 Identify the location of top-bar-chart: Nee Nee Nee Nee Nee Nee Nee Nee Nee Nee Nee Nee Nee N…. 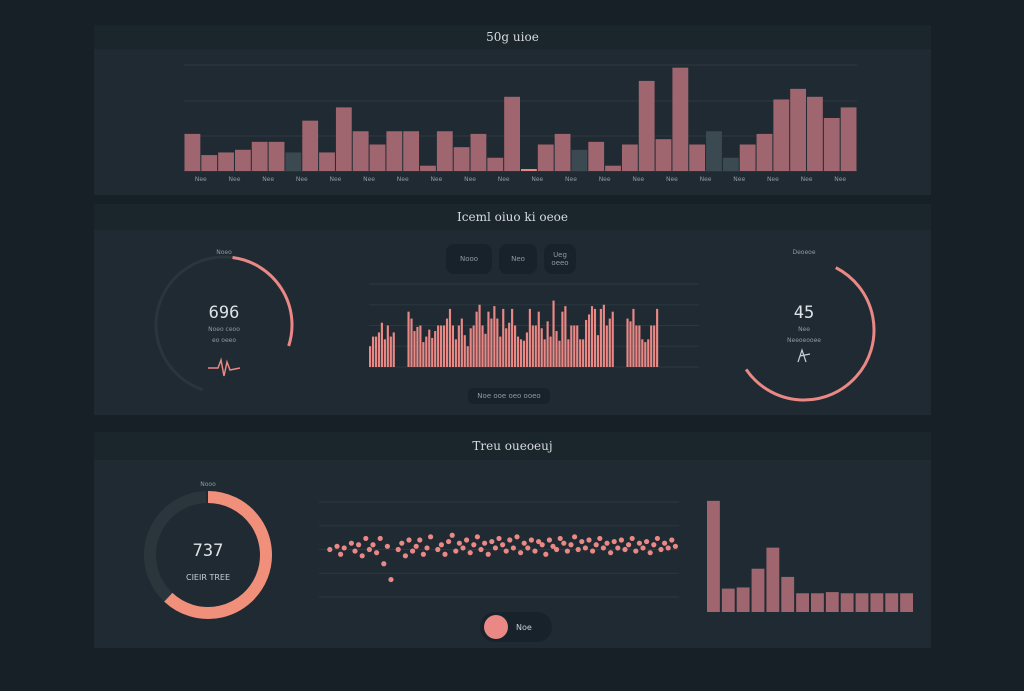
(520, 123).